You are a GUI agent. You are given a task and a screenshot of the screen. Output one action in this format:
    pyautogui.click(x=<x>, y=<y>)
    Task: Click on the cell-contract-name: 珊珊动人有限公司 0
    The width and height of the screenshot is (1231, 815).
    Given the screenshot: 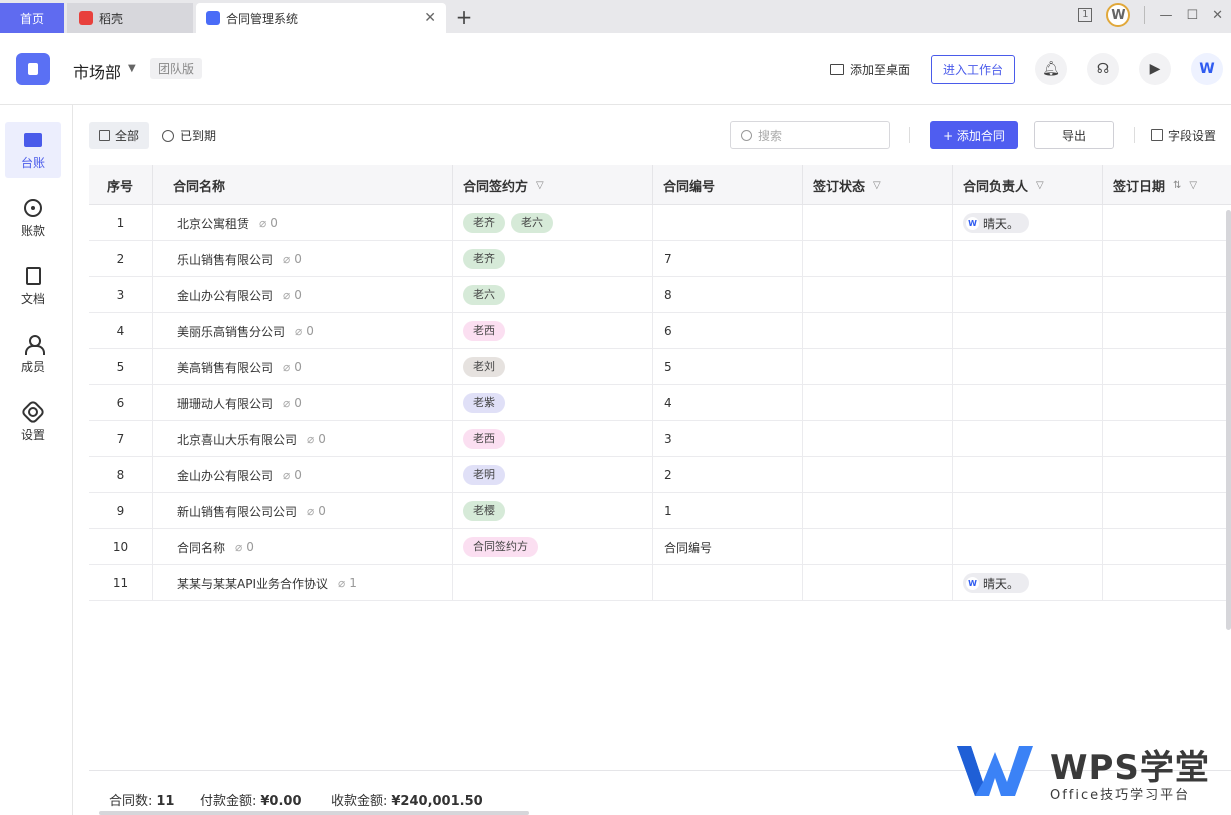 What is the action you would take?
    pyautogui.click(x=303, y=403)
    